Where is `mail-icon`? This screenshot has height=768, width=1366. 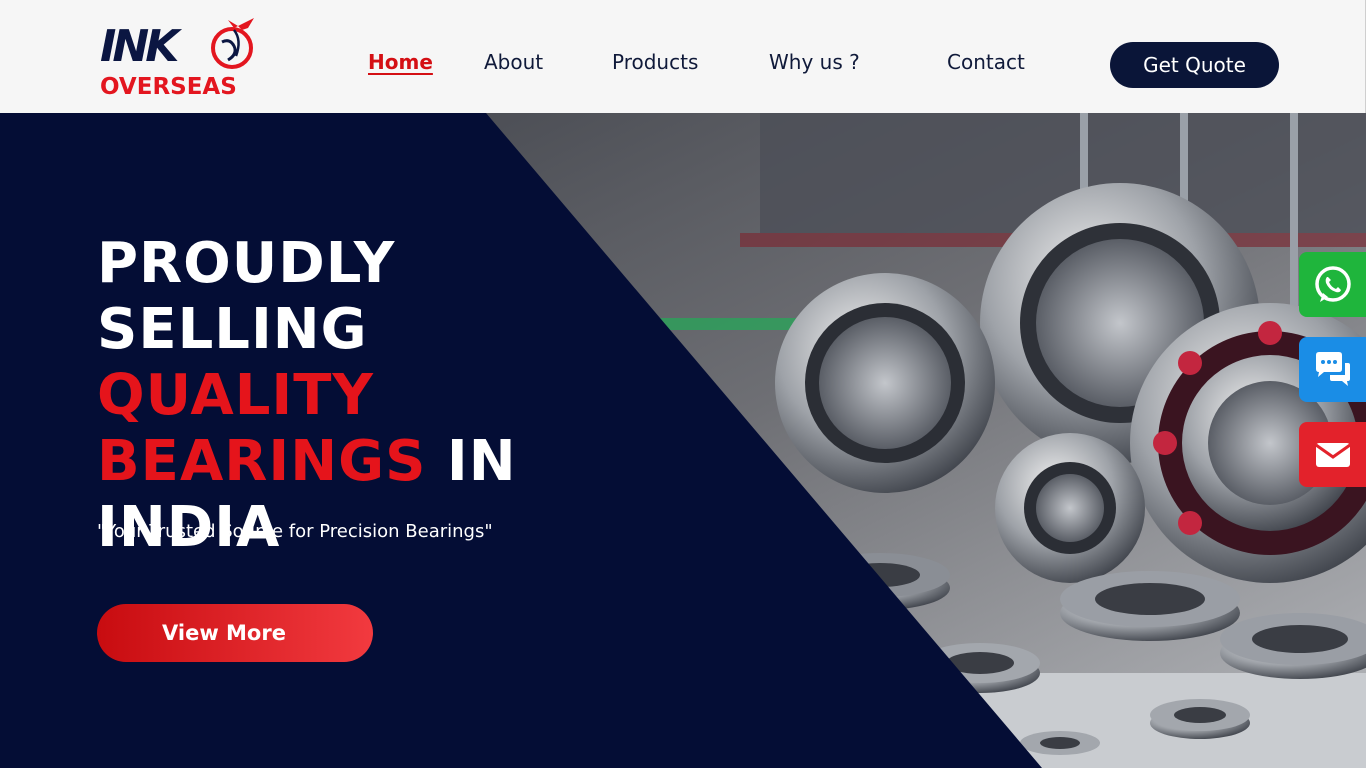
mail-icon is located at coordinates (1332, 454).